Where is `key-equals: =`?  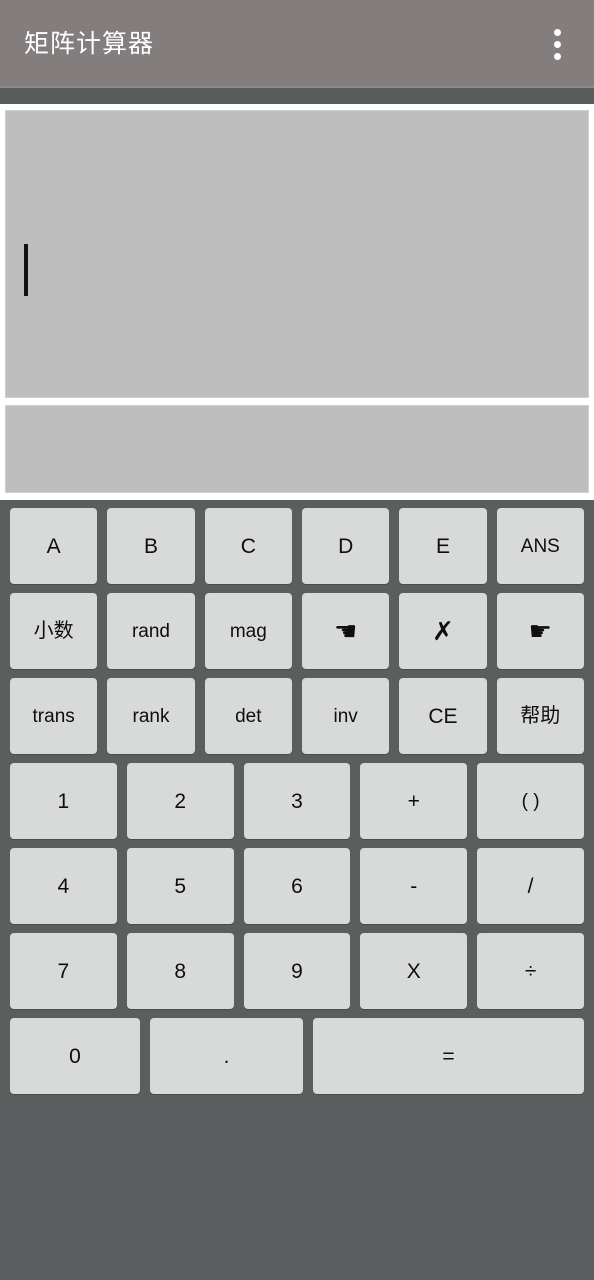 key-equals: = is located at coordinates (448, 1056).